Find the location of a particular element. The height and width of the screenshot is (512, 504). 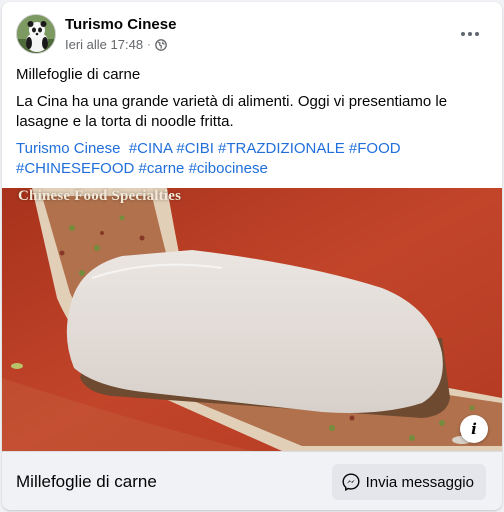

hashtag-carne: #carne is located at coordinates (162, 168).